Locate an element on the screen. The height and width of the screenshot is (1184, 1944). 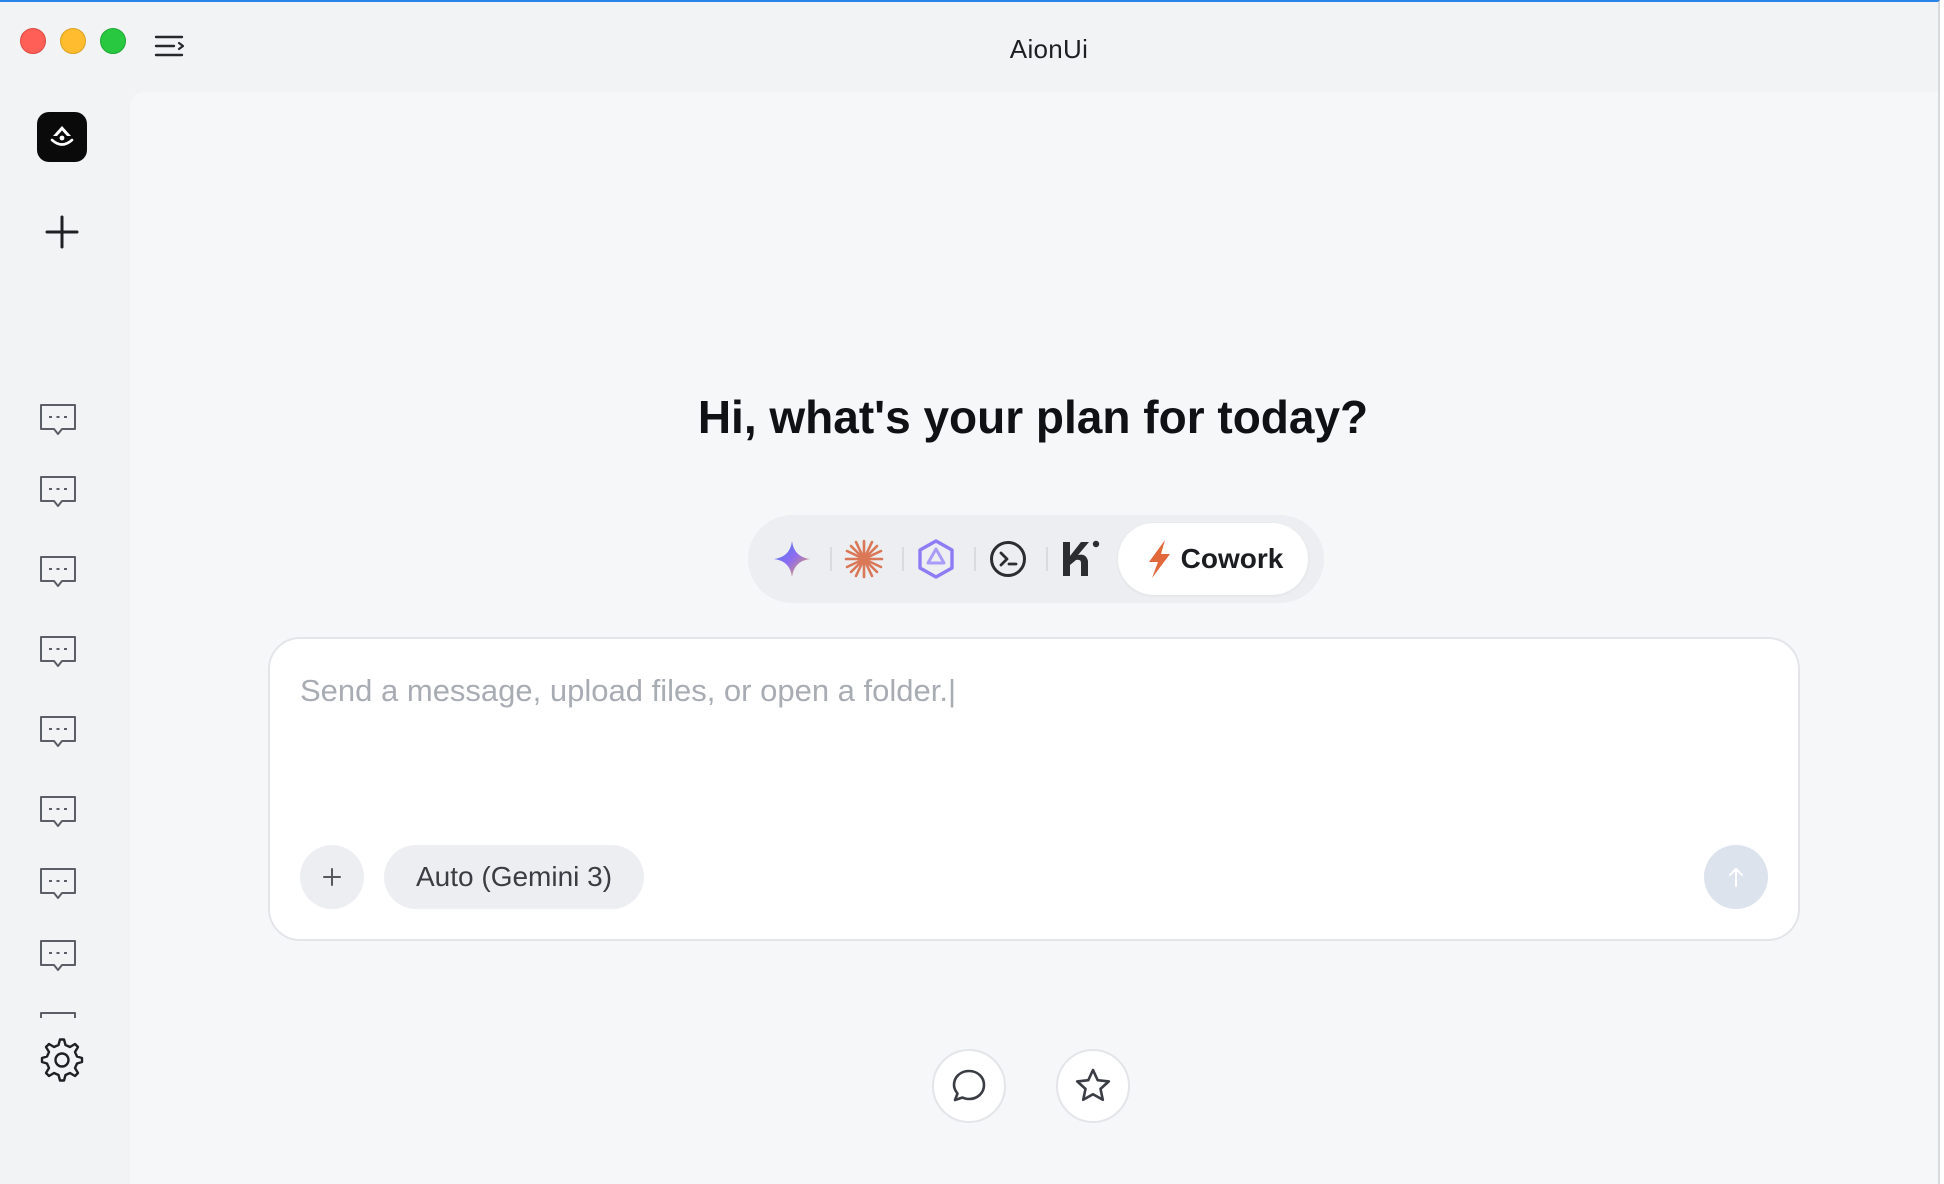
settings-button is located at coordinates (62, 1060).